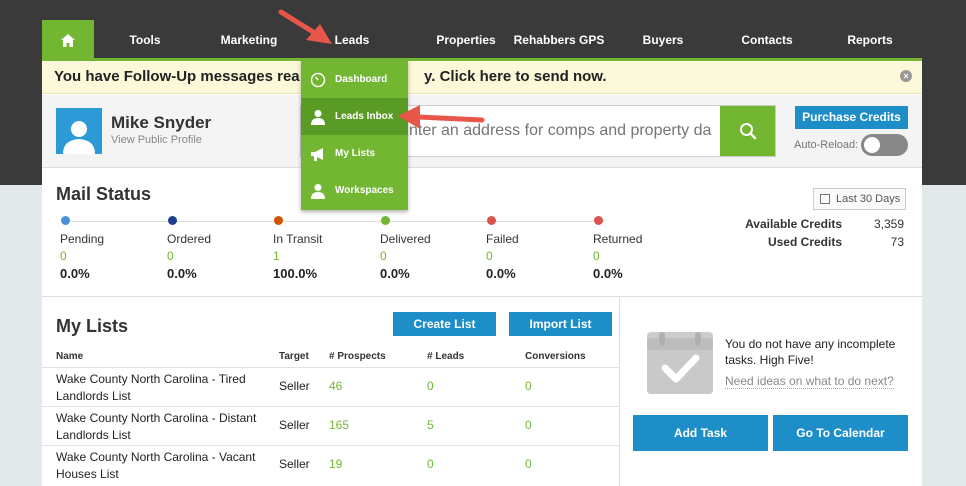 Image resolution: width=966 pixels, height=486 pixels. Describe the element at coordinates (79, 137) in the screenshot. I see `user-silhouette-icon` at that location.